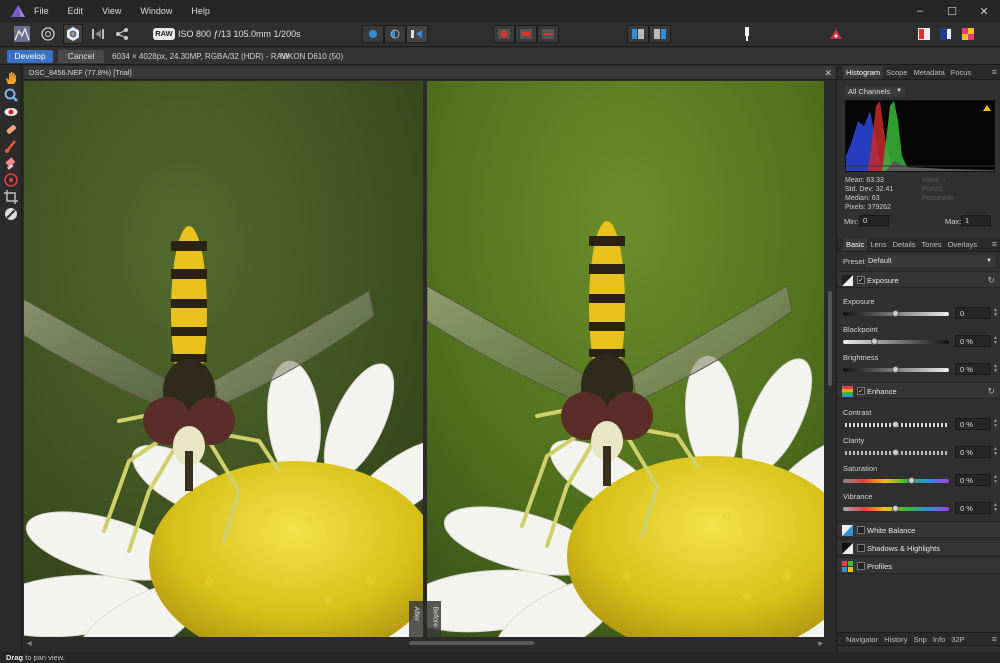 The image size is (1000, 663). Describe the element at coordinates (973, 313) in the screenshot. I see `exposure-value: 0` at that location.